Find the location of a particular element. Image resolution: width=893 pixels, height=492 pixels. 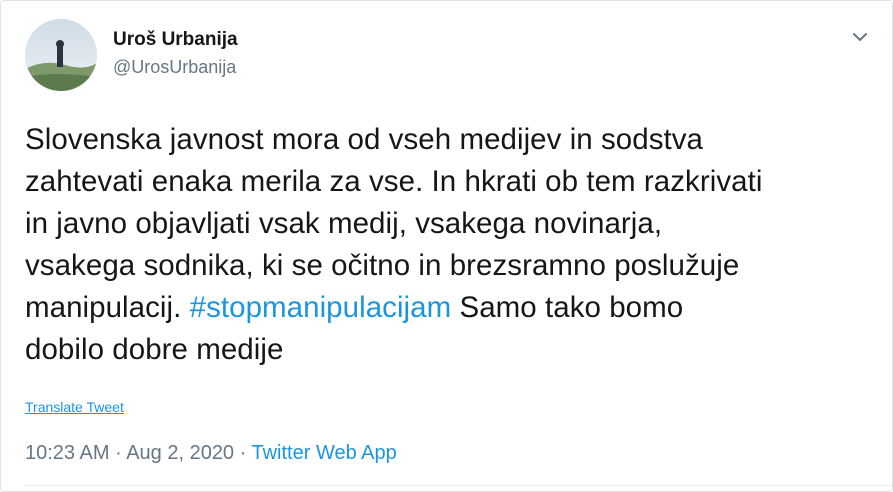

divider is located at coordinates (458, 485).